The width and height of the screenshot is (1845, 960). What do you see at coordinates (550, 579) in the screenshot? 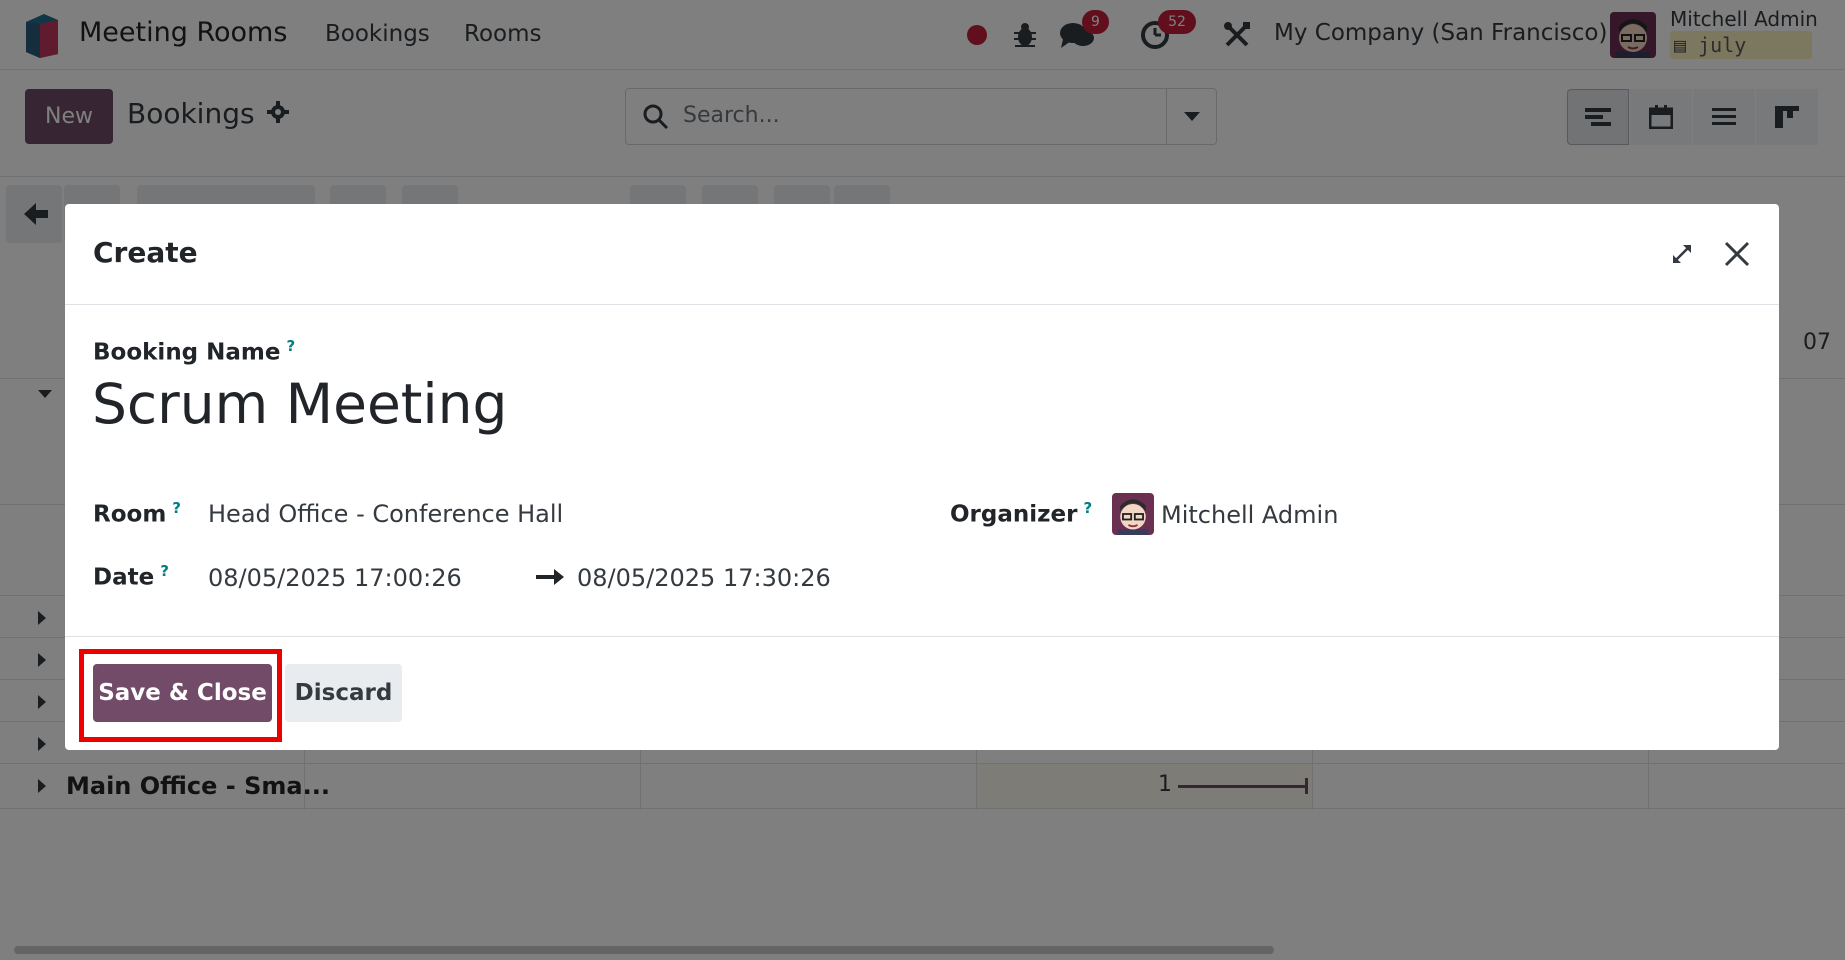
I see `arrow-right-icon` at bounding box center [550, 579].